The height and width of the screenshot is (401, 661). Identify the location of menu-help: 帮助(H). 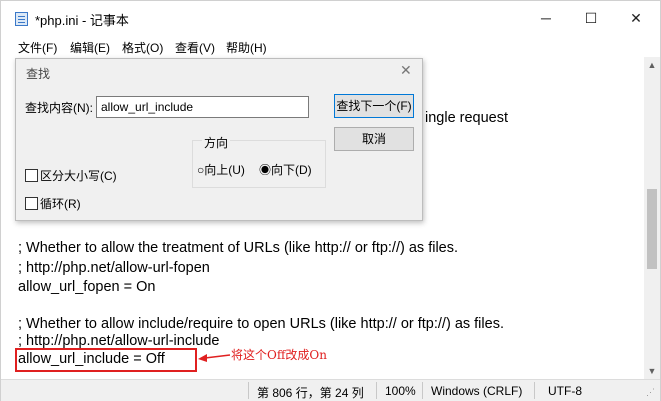
(246, 47).